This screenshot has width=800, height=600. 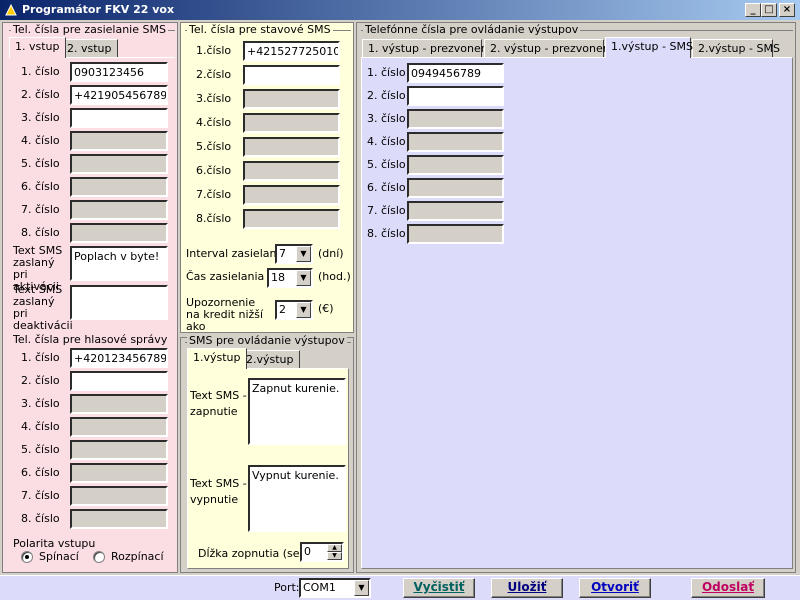 What do you see at coordinates (386, 95) in the screenshot?
I see `output-number-label-2: 2. číslo` at bounding box center [386, 95].